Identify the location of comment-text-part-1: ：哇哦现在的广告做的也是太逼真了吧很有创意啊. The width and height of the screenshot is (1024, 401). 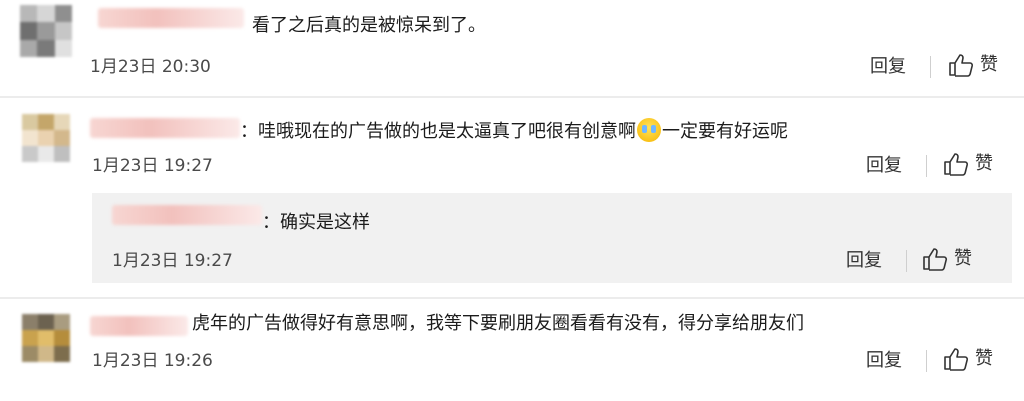
(438, 131).